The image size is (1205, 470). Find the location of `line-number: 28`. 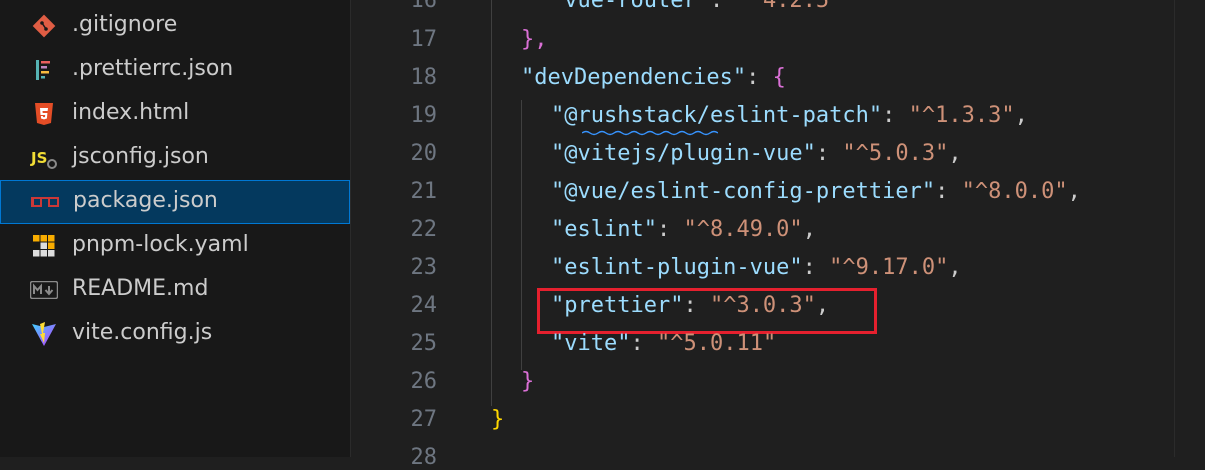

line-number: 28 is located at coordinates (424, 457).